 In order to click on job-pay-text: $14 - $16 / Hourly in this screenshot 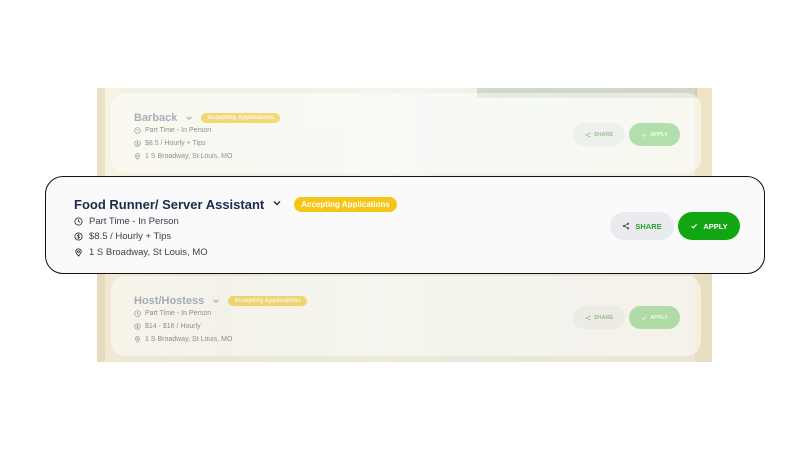, I will do `click(173, 326)`.